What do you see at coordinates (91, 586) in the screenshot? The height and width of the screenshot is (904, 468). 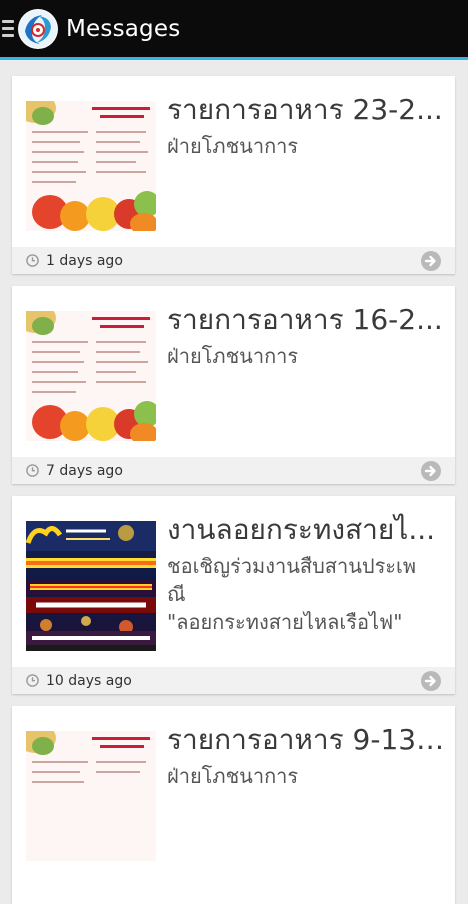 I see `festival-poster-thumbnail` at bounding box center [91, 586].